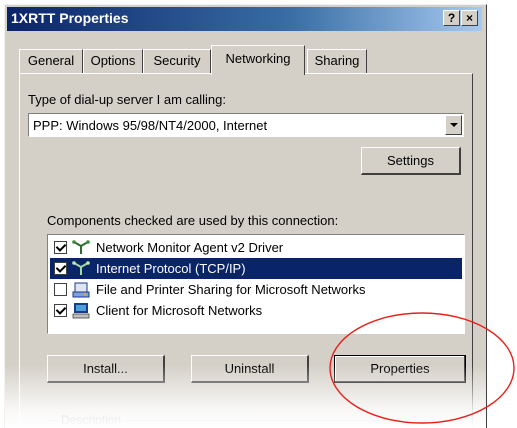 The image size is (517, 428). What do you see at coordinates (258, 60) in the screenshot?
I see `tab-networking: Networking` at bounding box center [258, 60].